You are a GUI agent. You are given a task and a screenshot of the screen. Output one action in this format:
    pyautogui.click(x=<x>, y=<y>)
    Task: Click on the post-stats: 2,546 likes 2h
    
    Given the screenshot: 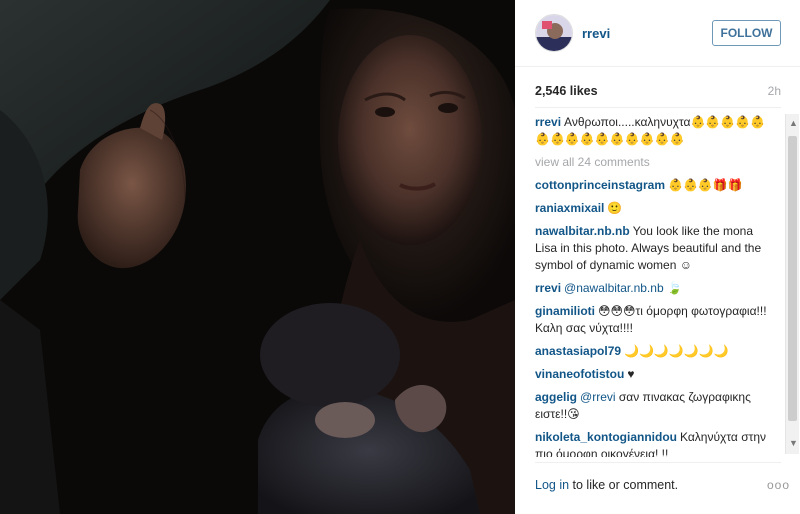 What is the action you would take?
    pyautogui.click(x=658, y=90)
    